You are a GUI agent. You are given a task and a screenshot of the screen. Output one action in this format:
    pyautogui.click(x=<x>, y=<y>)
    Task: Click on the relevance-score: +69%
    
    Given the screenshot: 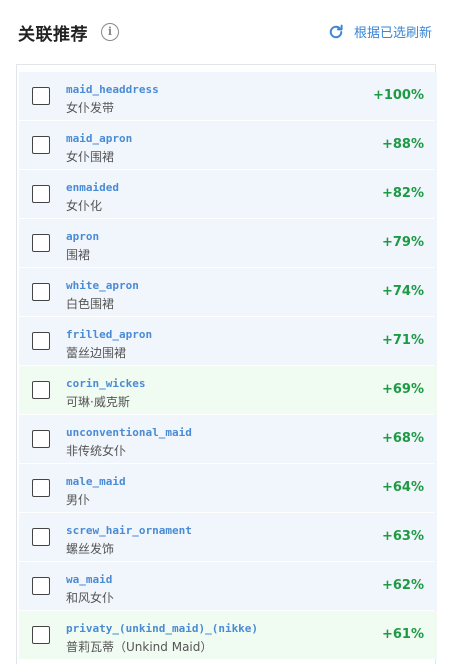 What is the action you would take?
    pyautogui.click(x=402, y=389)
    